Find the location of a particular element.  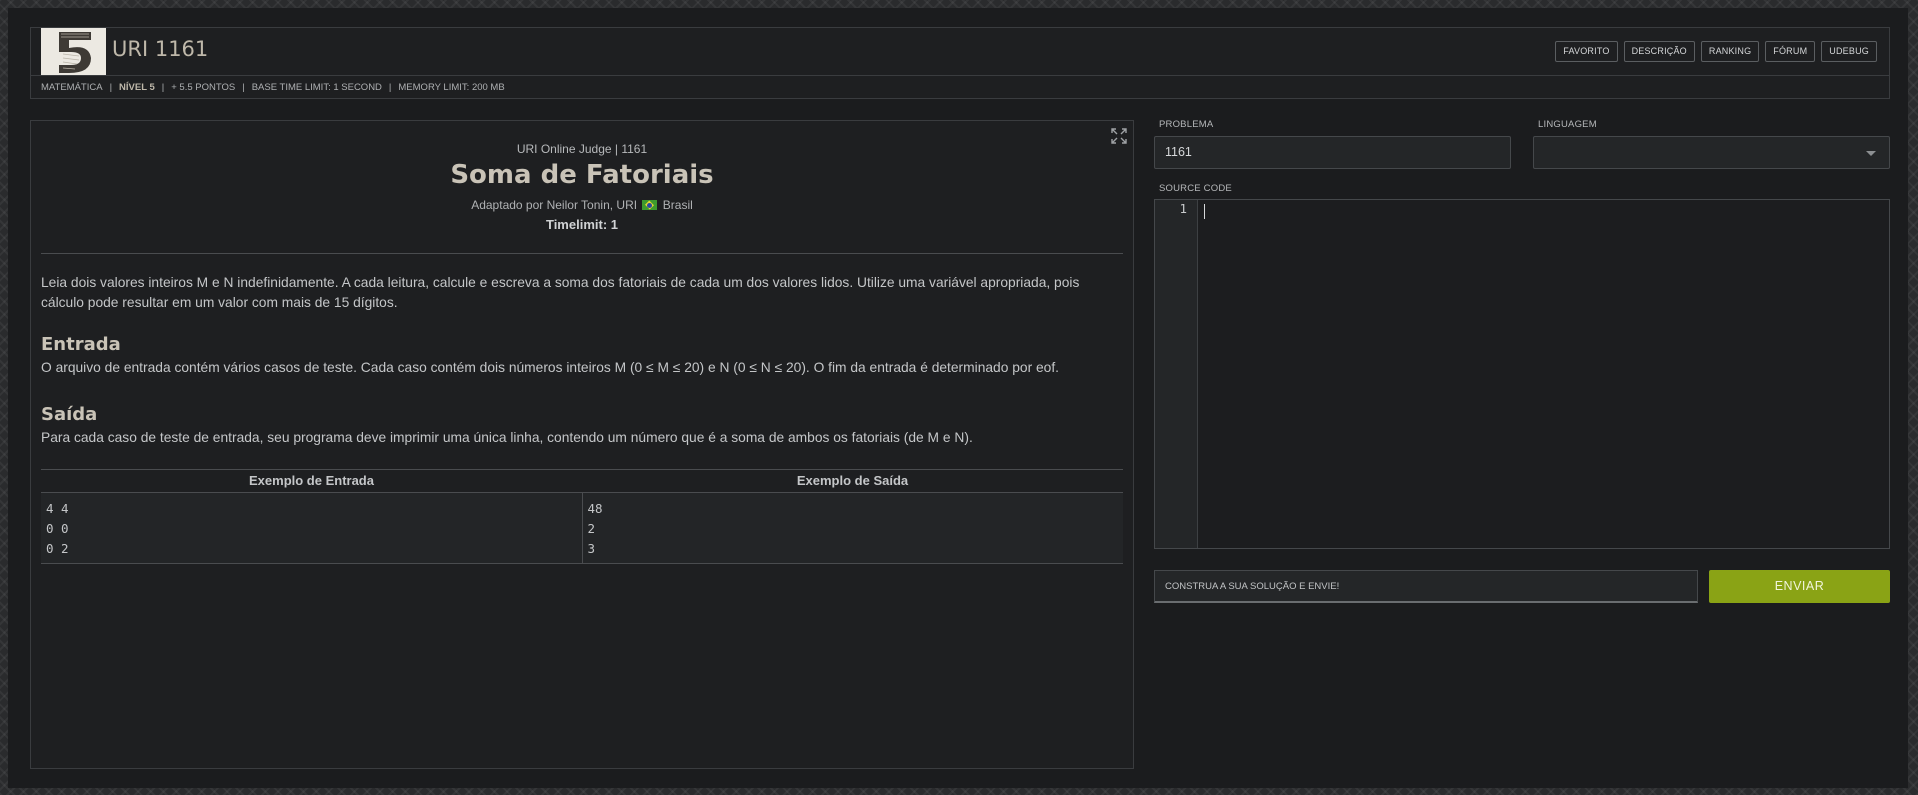

judge-line: URI Online Judge | 1161 is located at coordinates (582, 149).